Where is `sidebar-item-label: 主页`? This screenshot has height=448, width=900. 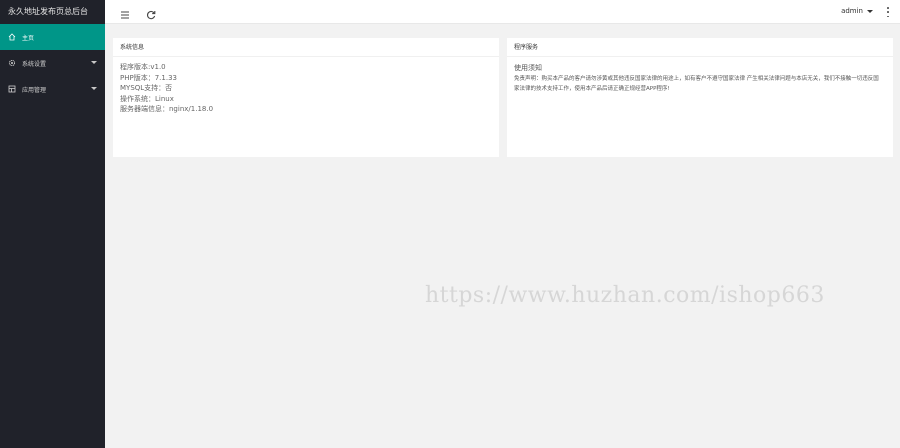
sidebar-item-label: 主页 is located at coordinates (28, 38).